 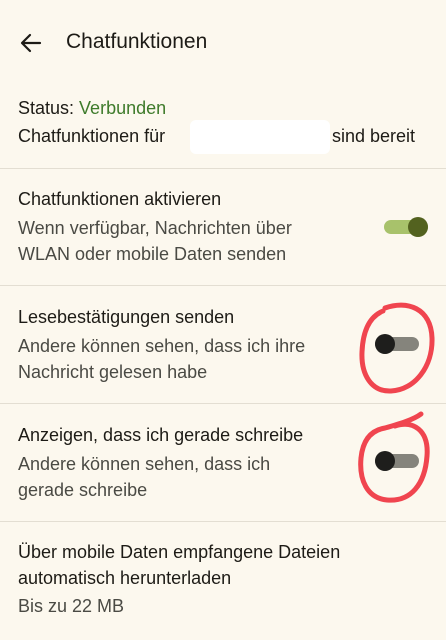 What do you see at coordinates (161, 435) in the screenshot?
I see `setting-title: Anzeigen, dass ich gerade schreibe` at bounding box center [161, 435].